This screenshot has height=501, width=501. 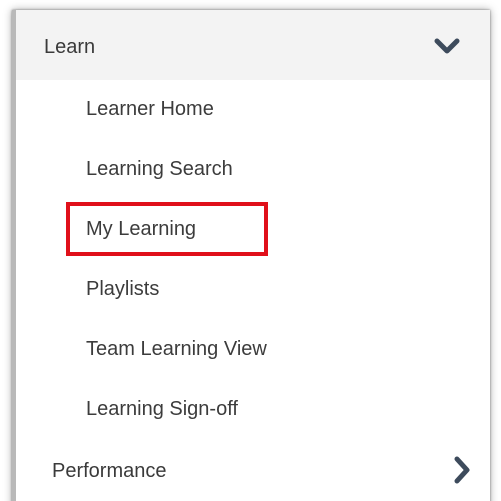 What do you see at coordinates (447, 46) in the screenshot?
I see `chevron-down-icon` at bounding box center [447, 46].